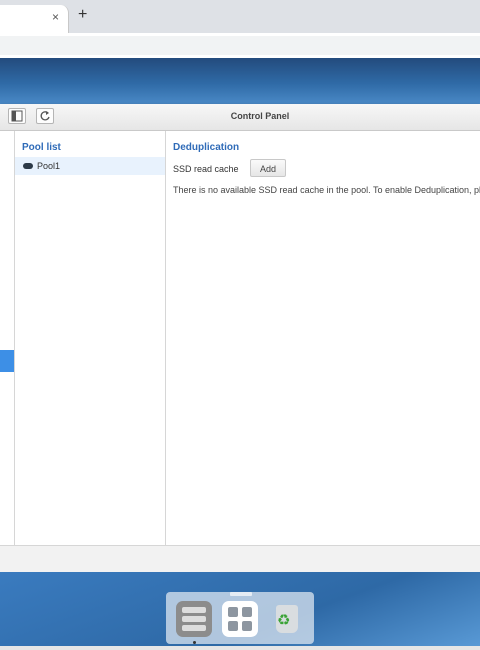 The image size is (480, 650). What do you see at coordinates (260, 116) in the screenshot?
I see `window-title: Control Panel` at bounding box center [260, 116].